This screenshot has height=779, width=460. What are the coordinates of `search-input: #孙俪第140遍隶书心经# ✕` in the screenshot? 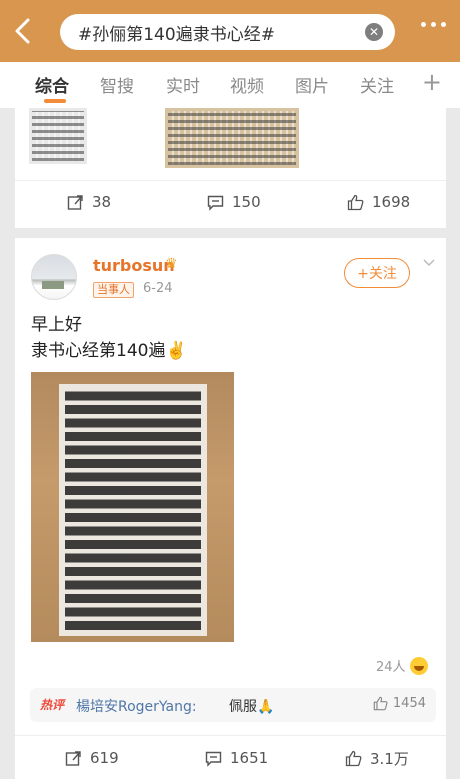 It's located at (227, 32).